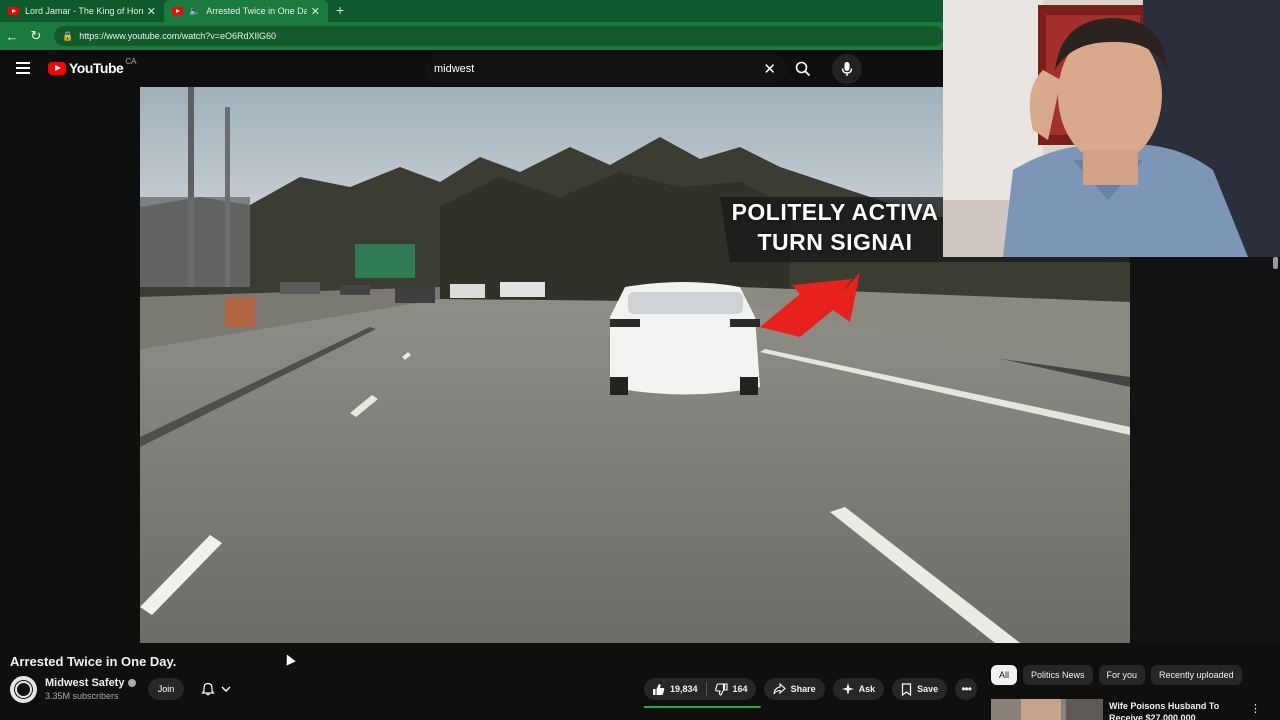 The image size is (1280, 720). I want to click on more-actions-button: •••, so click(966, 689).